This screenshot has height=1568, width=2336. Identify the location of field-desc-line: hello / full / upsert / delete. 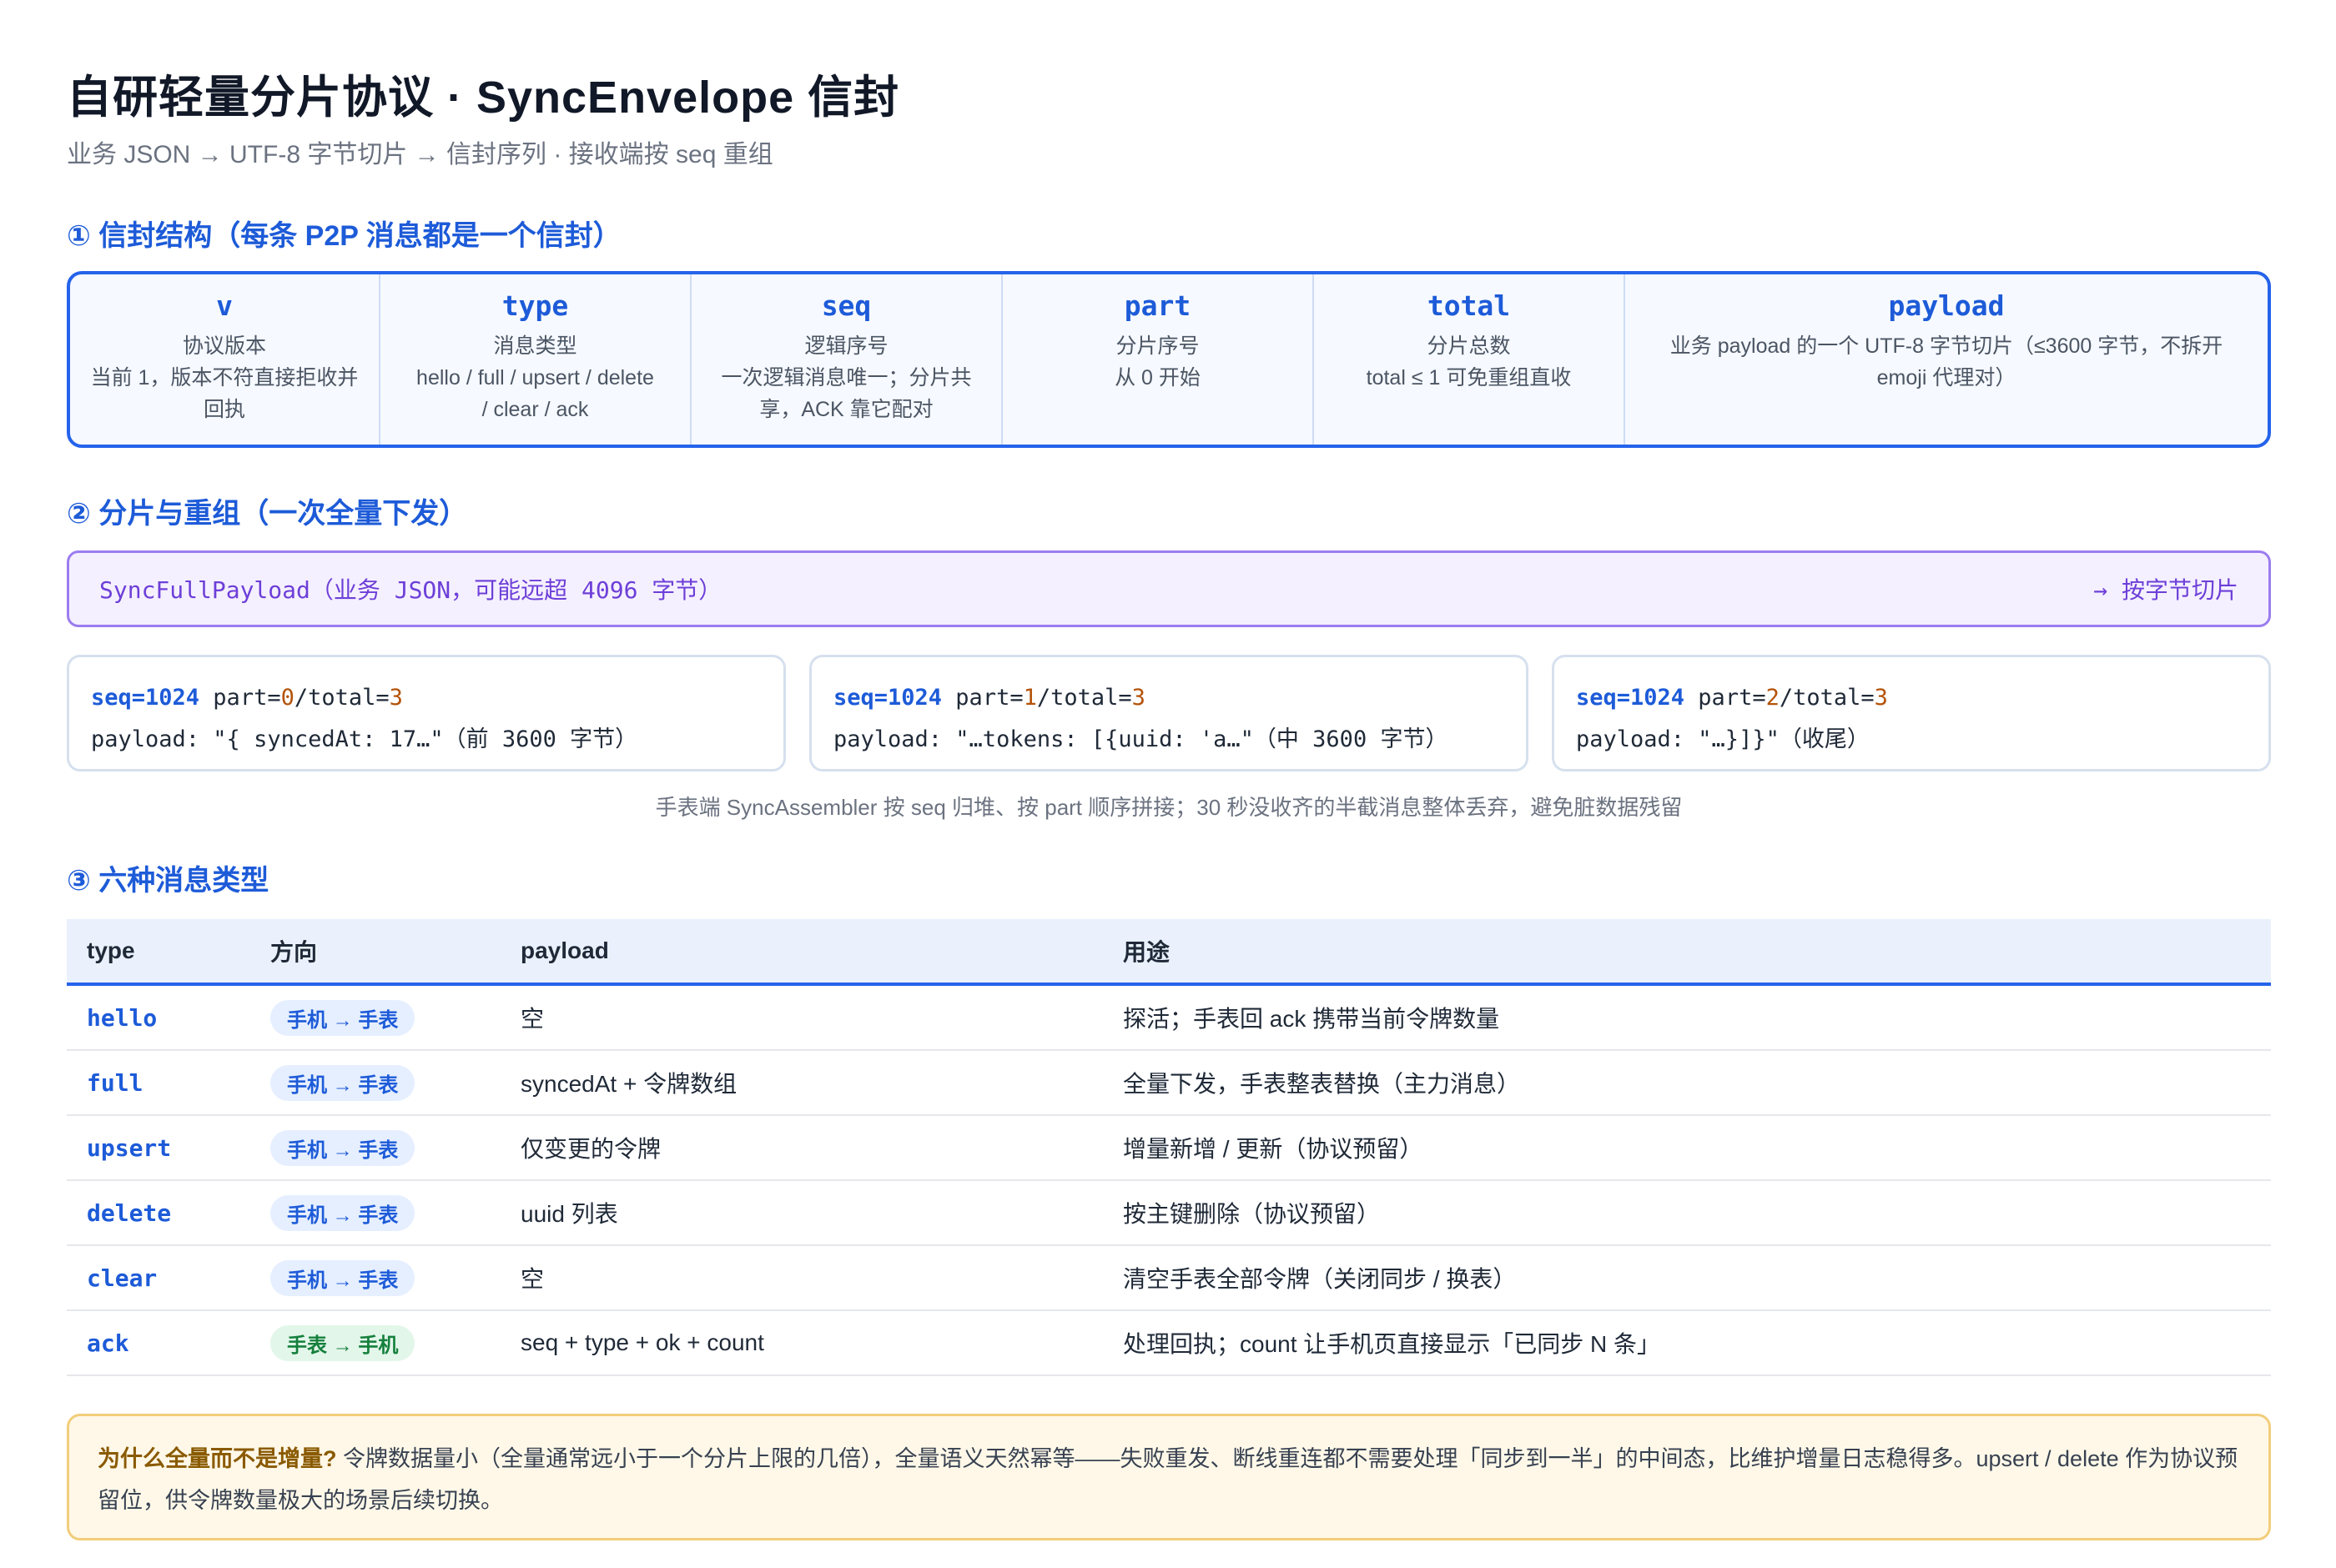
(535, 377).